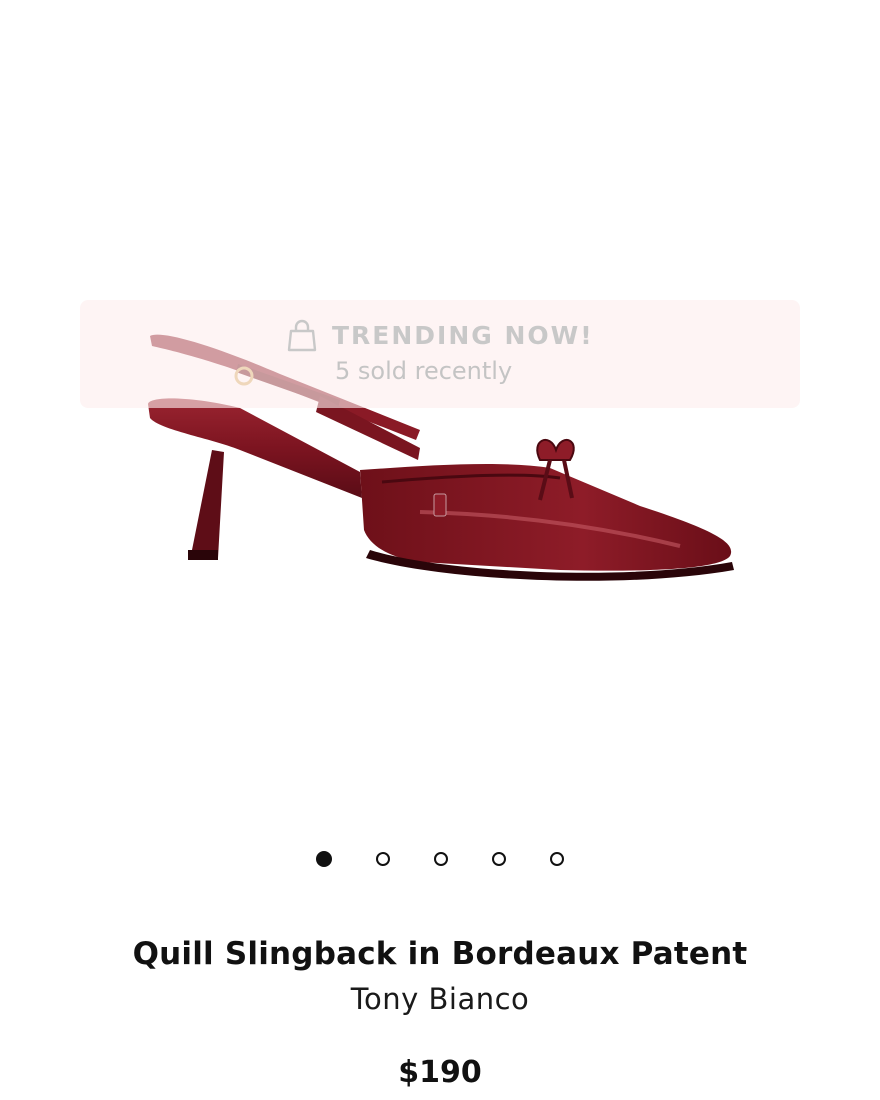  Describe the element at coordinates (463, 335) in the screenshot. I see `trending-title: TRENDING NOW!` at that location.